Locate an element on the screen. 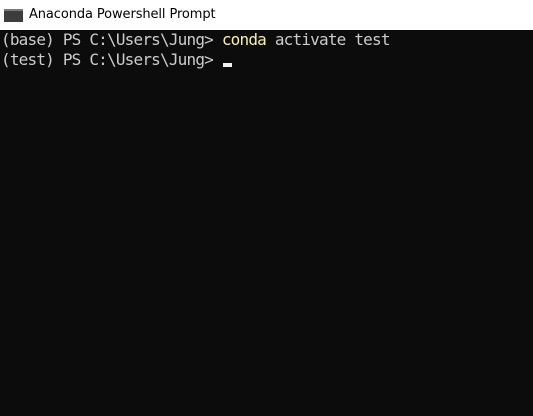  console-prompt: (test) PS C:\Users\Jung> is located at coordinates (111, 59).